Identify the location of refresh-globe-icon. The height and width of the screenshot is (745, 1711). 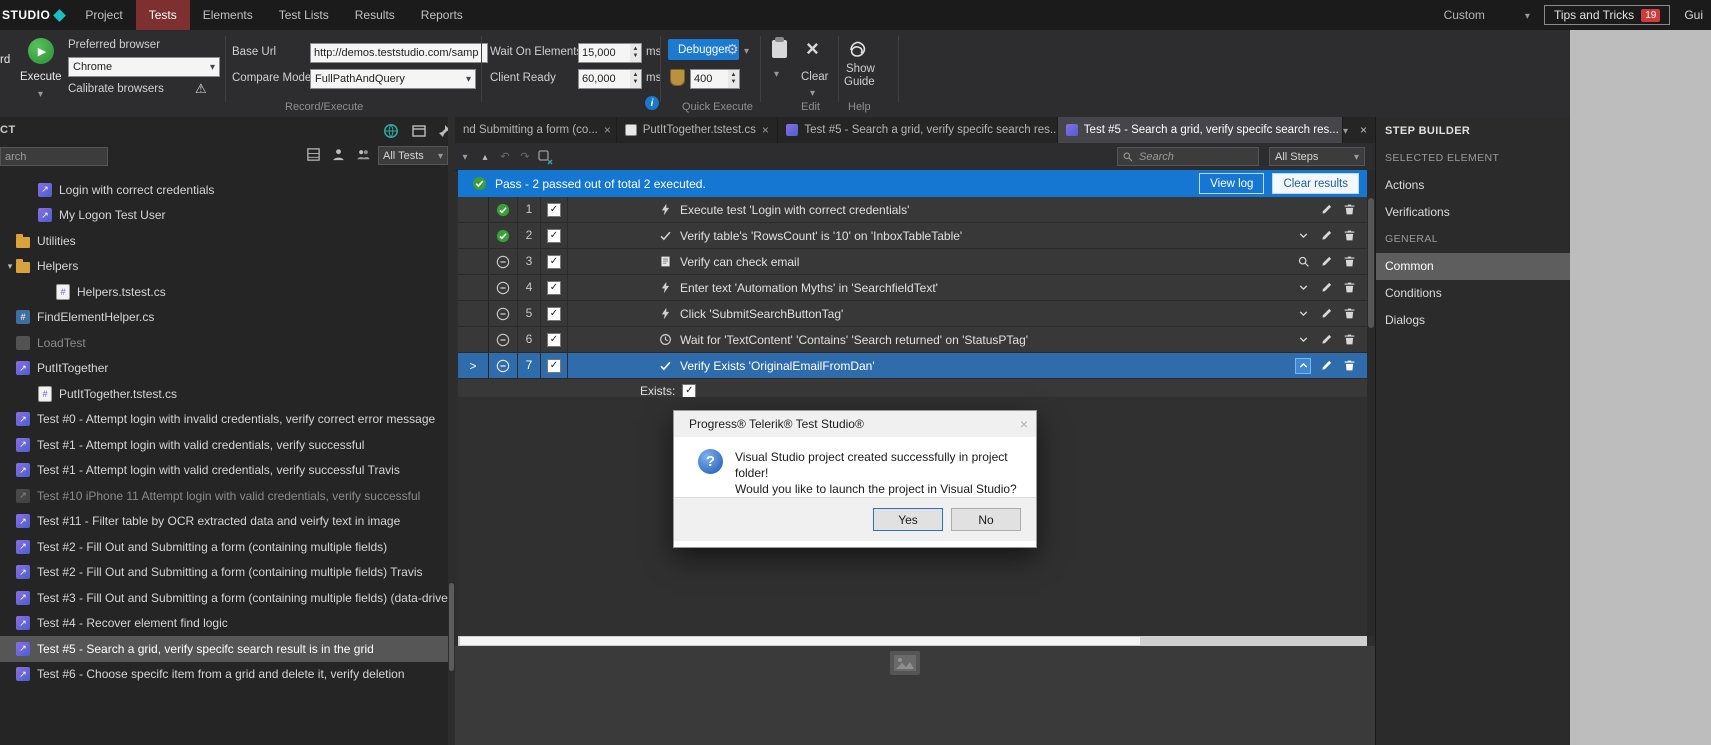
(391, 131).